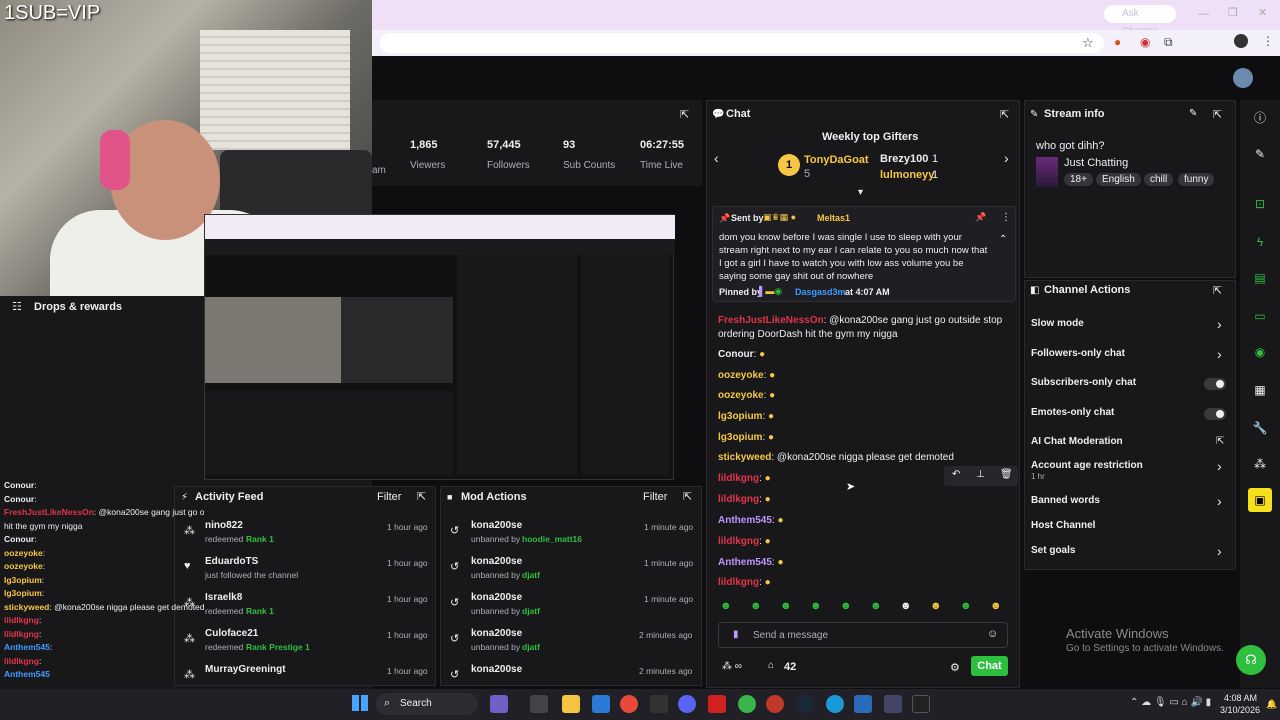 This screenshot has width=1280, height=720. I want to click on pinner-name: Dasgasd3m, so click(820, 292).